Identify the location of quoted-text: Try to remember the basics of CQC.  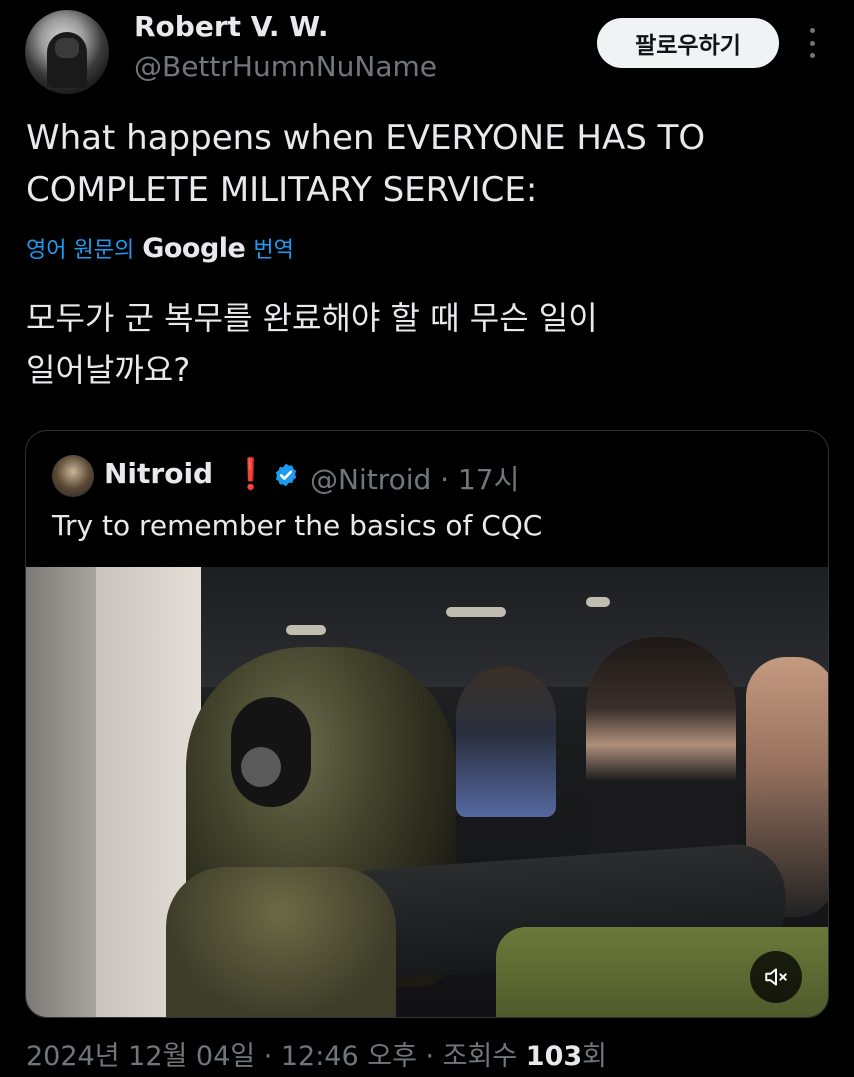
(297, 525).